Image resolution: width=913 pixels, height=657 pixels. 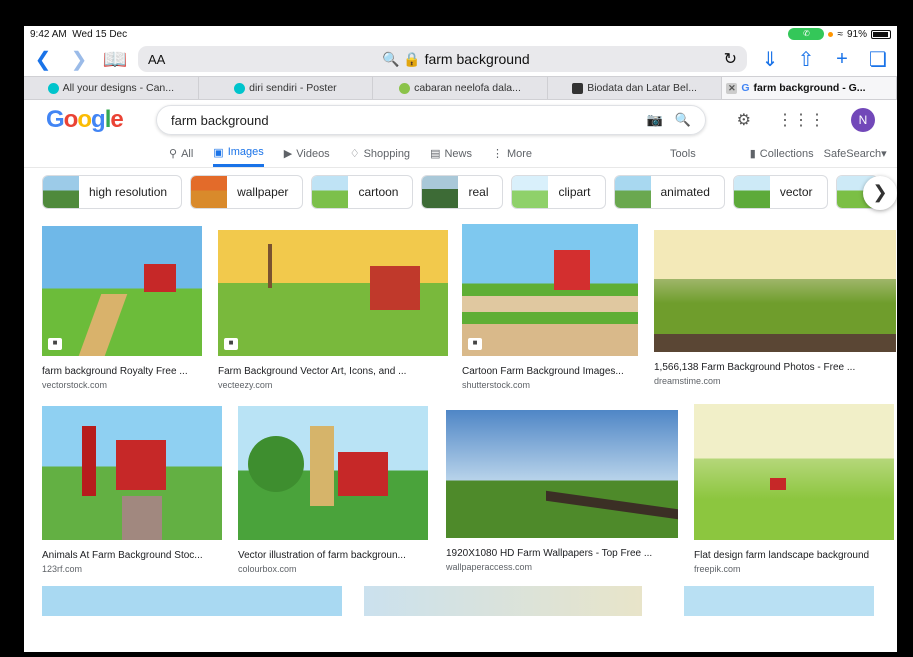 I want to click on chip-real: real, so click(x=462, y=192).